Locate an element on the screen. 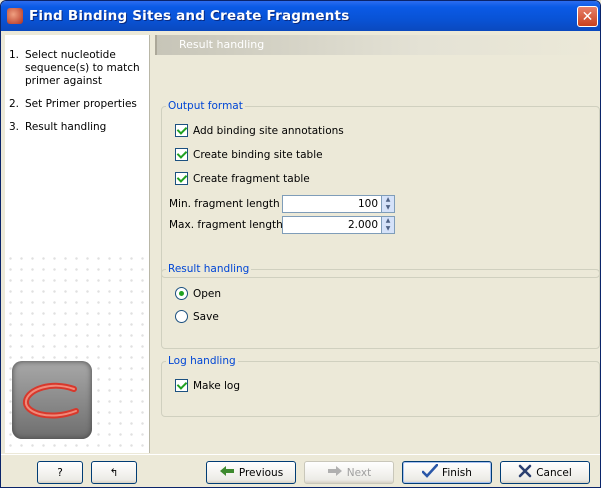 The height and width of the screenshot is (488, 601). open-option: Open is located at coordinates (198, 293).